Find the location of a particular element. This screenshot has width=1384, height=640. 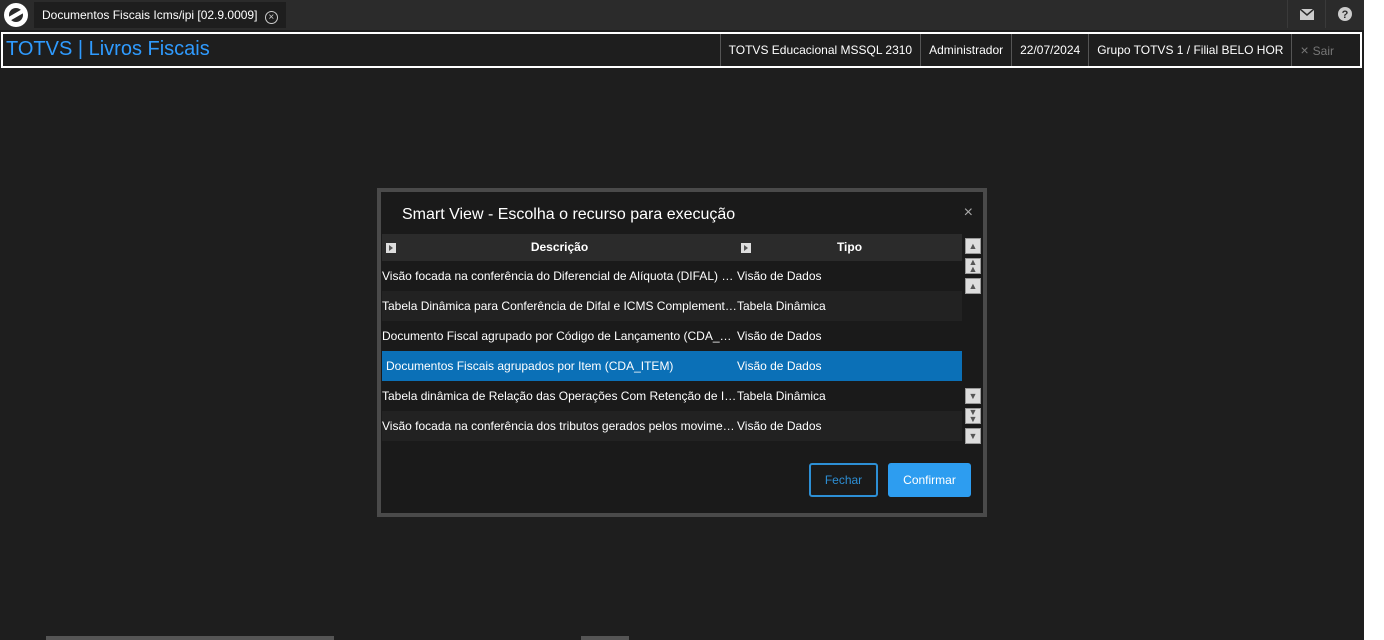

date-label: 22/07/2024 is located at coordinates (1049, 50).